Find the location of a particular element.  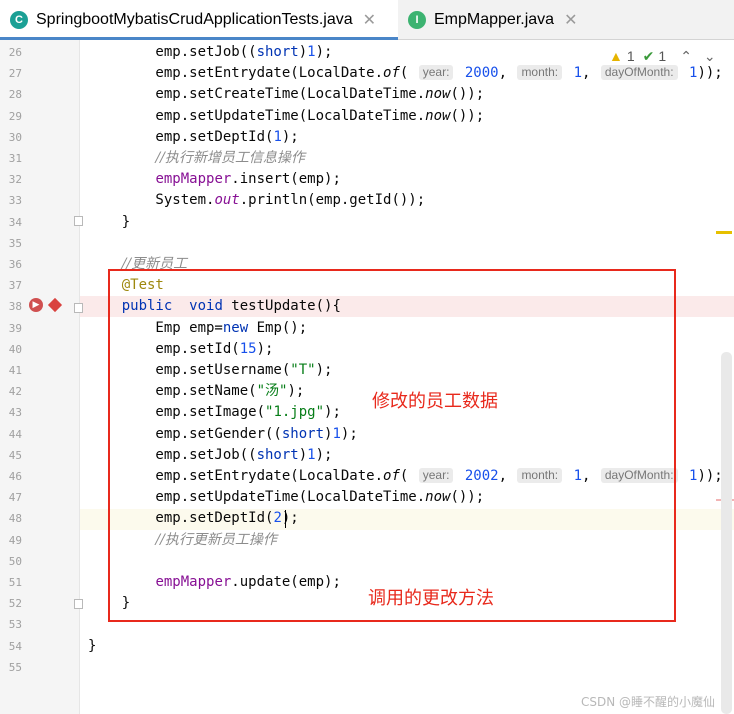

code-line: //执行新增员工信息操作 is located at coordinates (230, 158).